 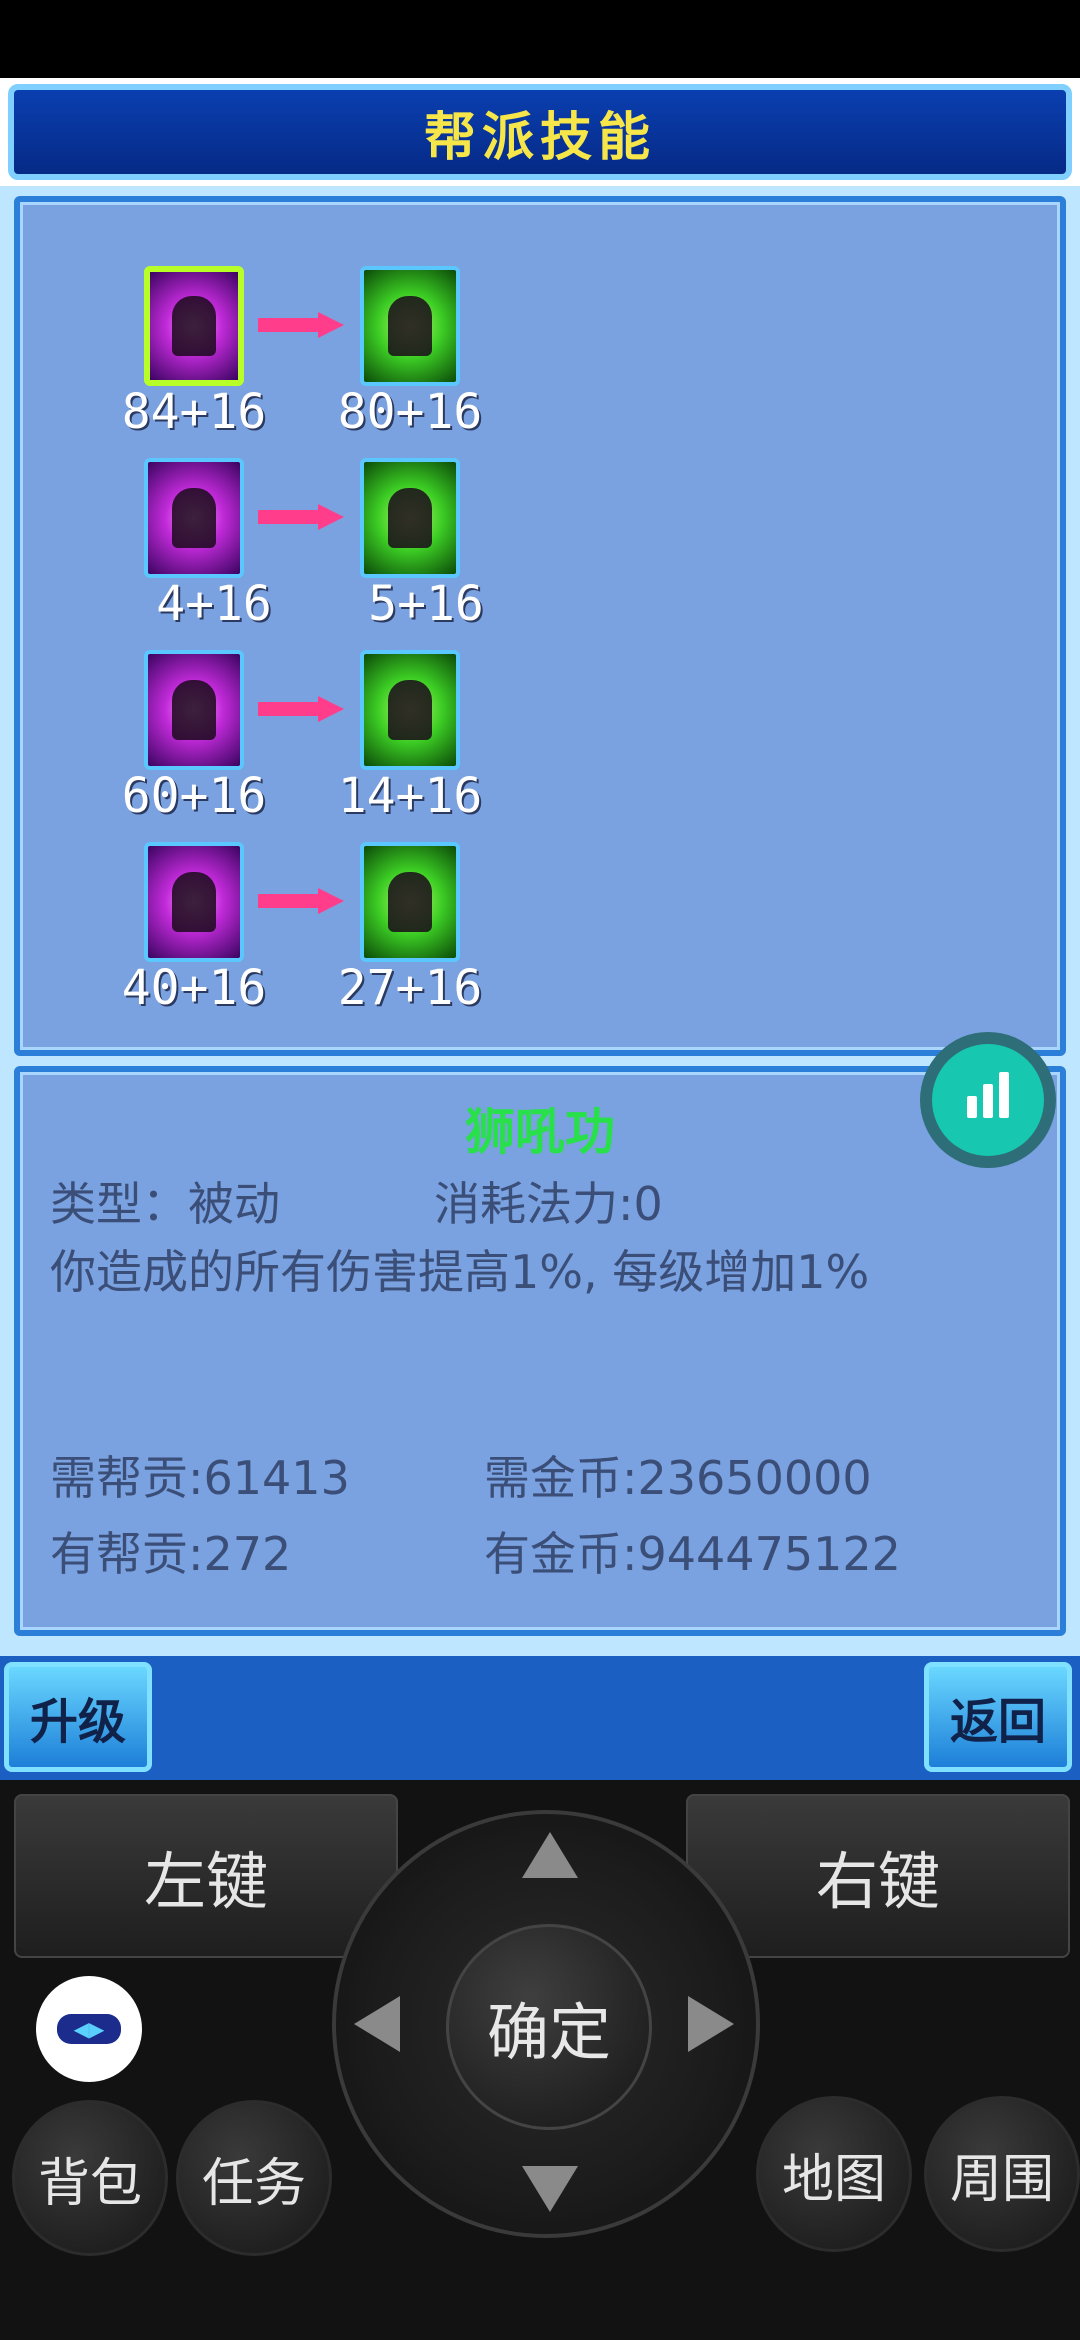 I want to click on skill-1-next-silhouette-icon, so click(x=410, y=326).